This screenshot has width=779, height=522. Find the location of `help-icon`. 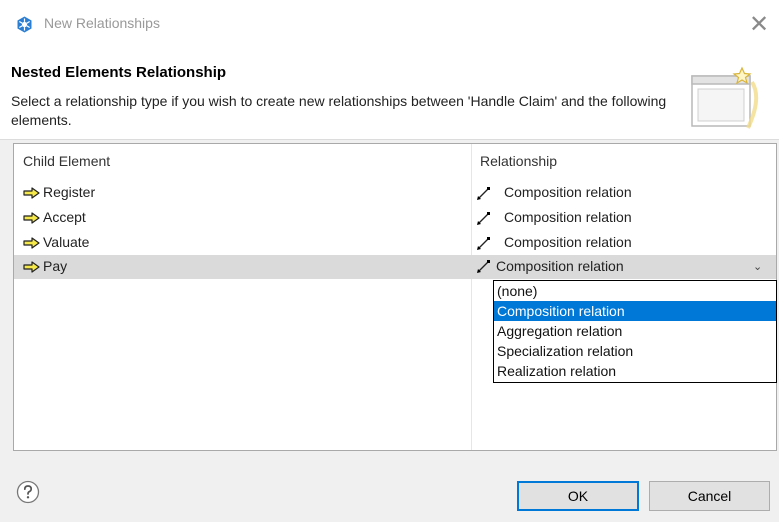

help-icon is located at coordinates (28, 492).